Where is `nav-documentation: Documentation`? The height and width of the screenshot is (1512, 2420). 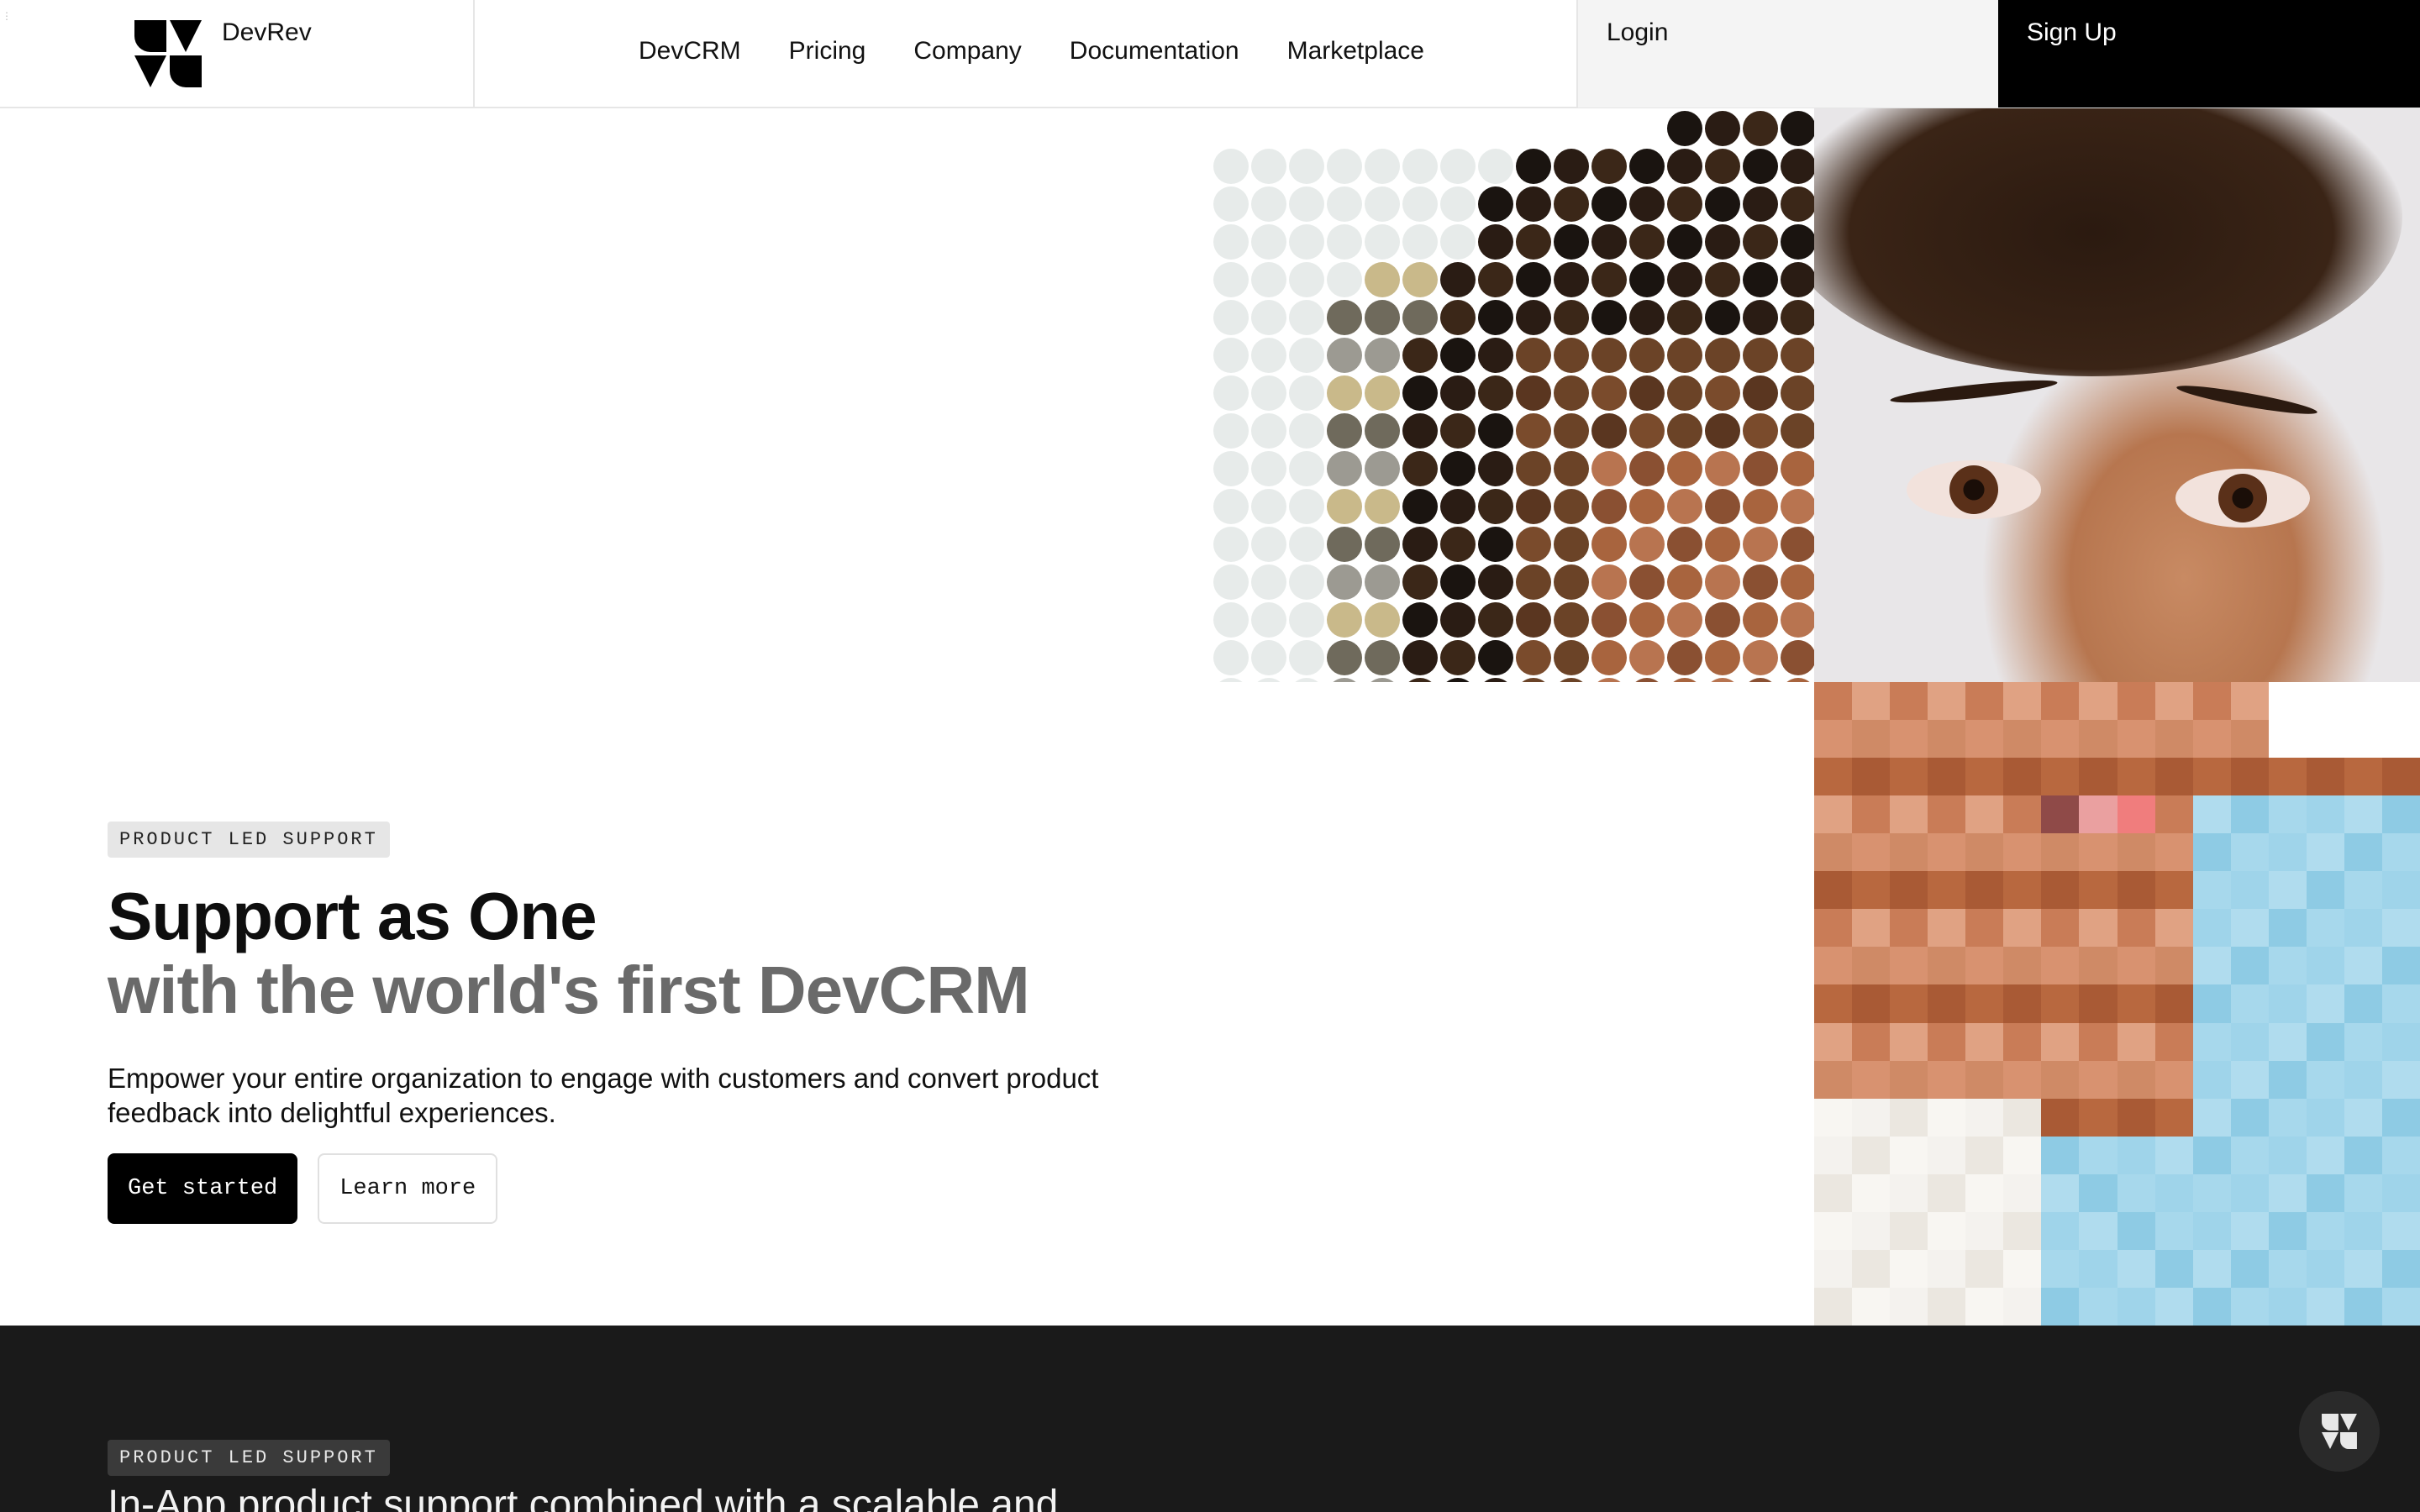 nav-documentation: Documentation is located at coordinates (1154, 51).